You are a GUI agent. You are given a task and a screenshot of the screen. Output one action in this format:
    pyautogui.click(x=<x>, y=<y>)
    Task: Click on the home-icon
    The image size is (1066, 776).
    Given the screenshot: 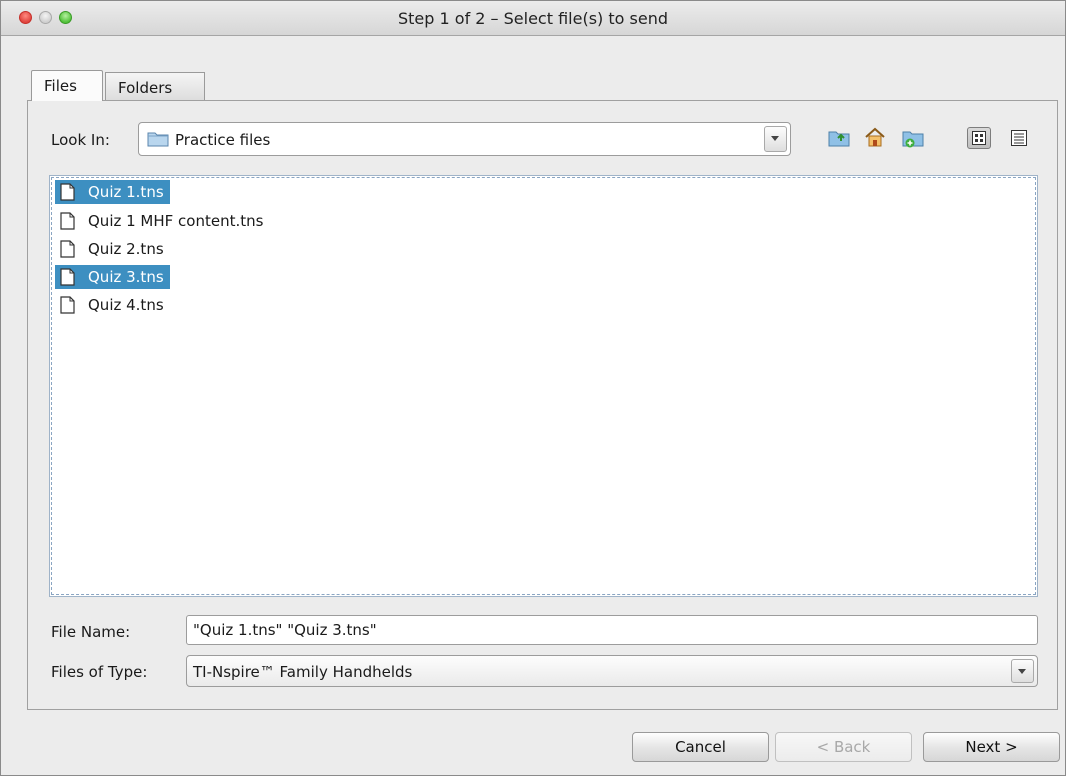 What is the action you would take?
    pyautogui.click(x=875, y=137)
    